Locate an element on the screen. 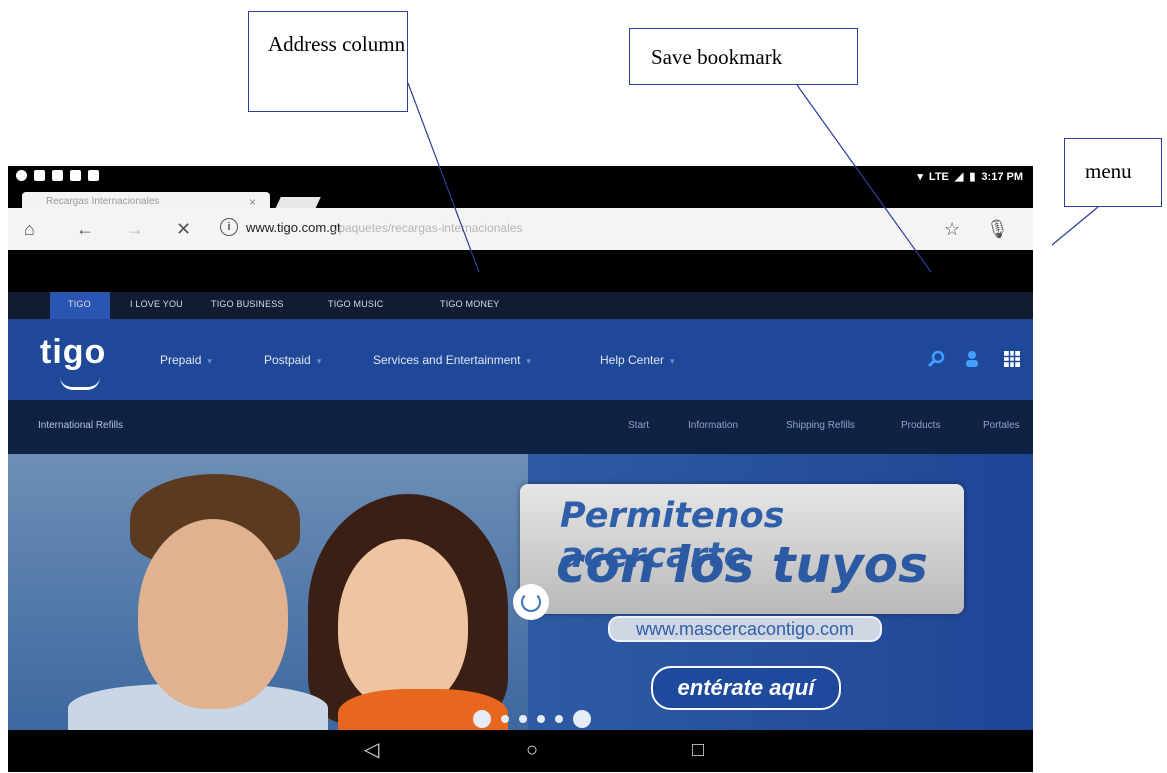  subnav-start: Start is located at coordinates (638, 425).